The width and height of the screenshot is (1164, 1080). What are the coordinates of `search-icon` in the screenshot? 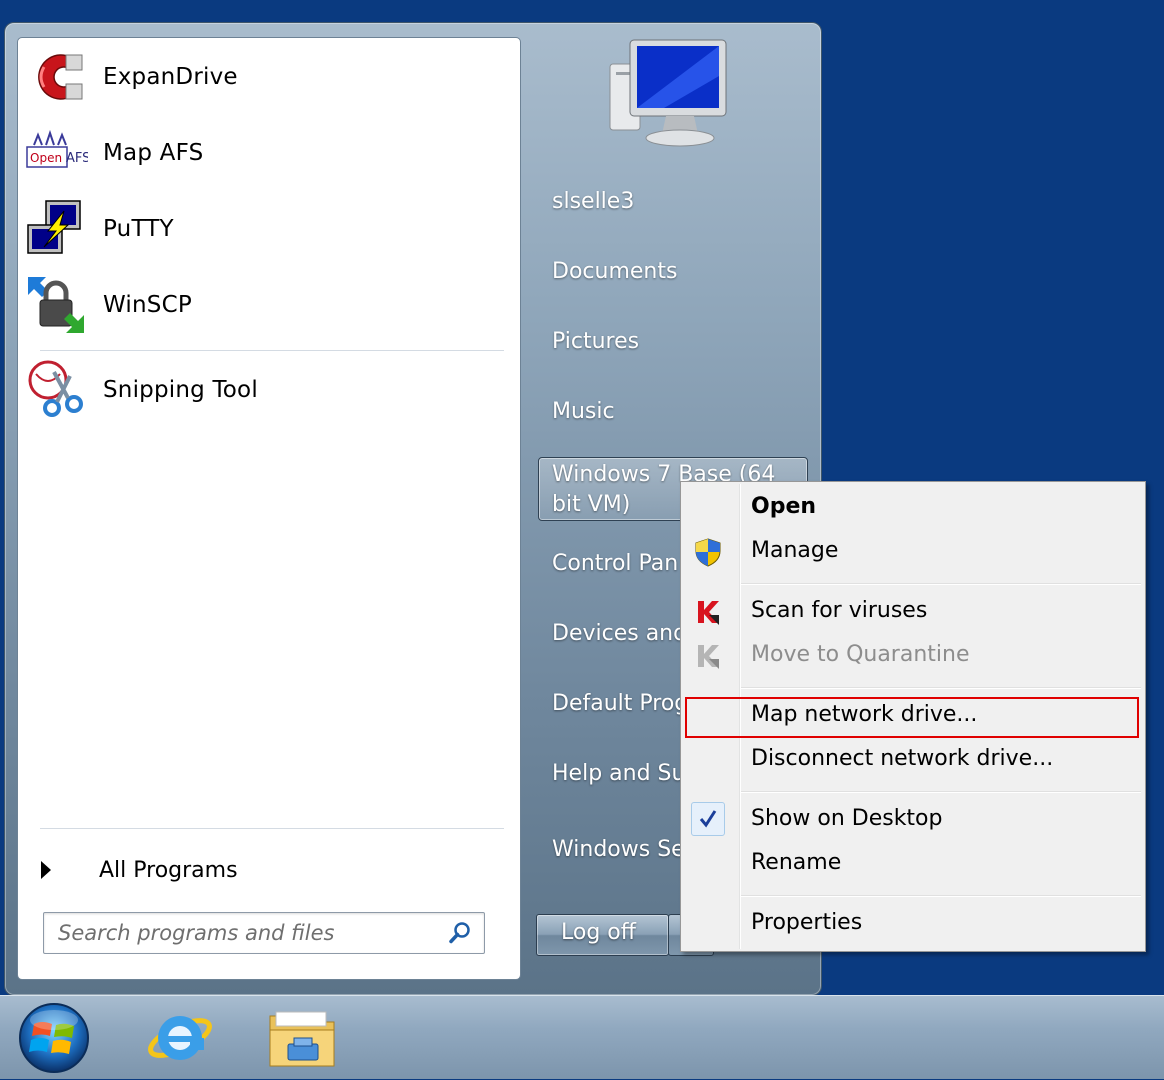 It's located at (460, 933).